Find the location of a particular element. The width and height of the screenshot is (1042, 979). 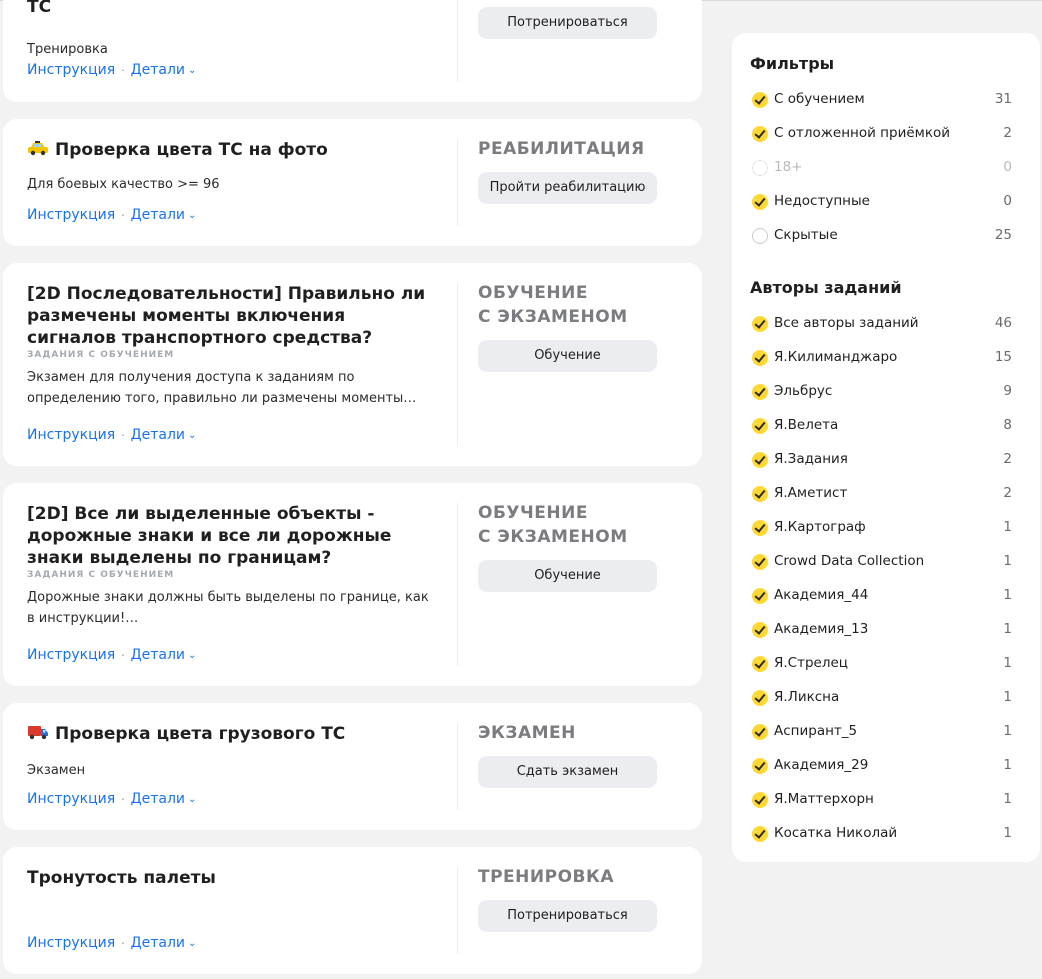

filter-label: 18+ is located at coordinates (788, 167).